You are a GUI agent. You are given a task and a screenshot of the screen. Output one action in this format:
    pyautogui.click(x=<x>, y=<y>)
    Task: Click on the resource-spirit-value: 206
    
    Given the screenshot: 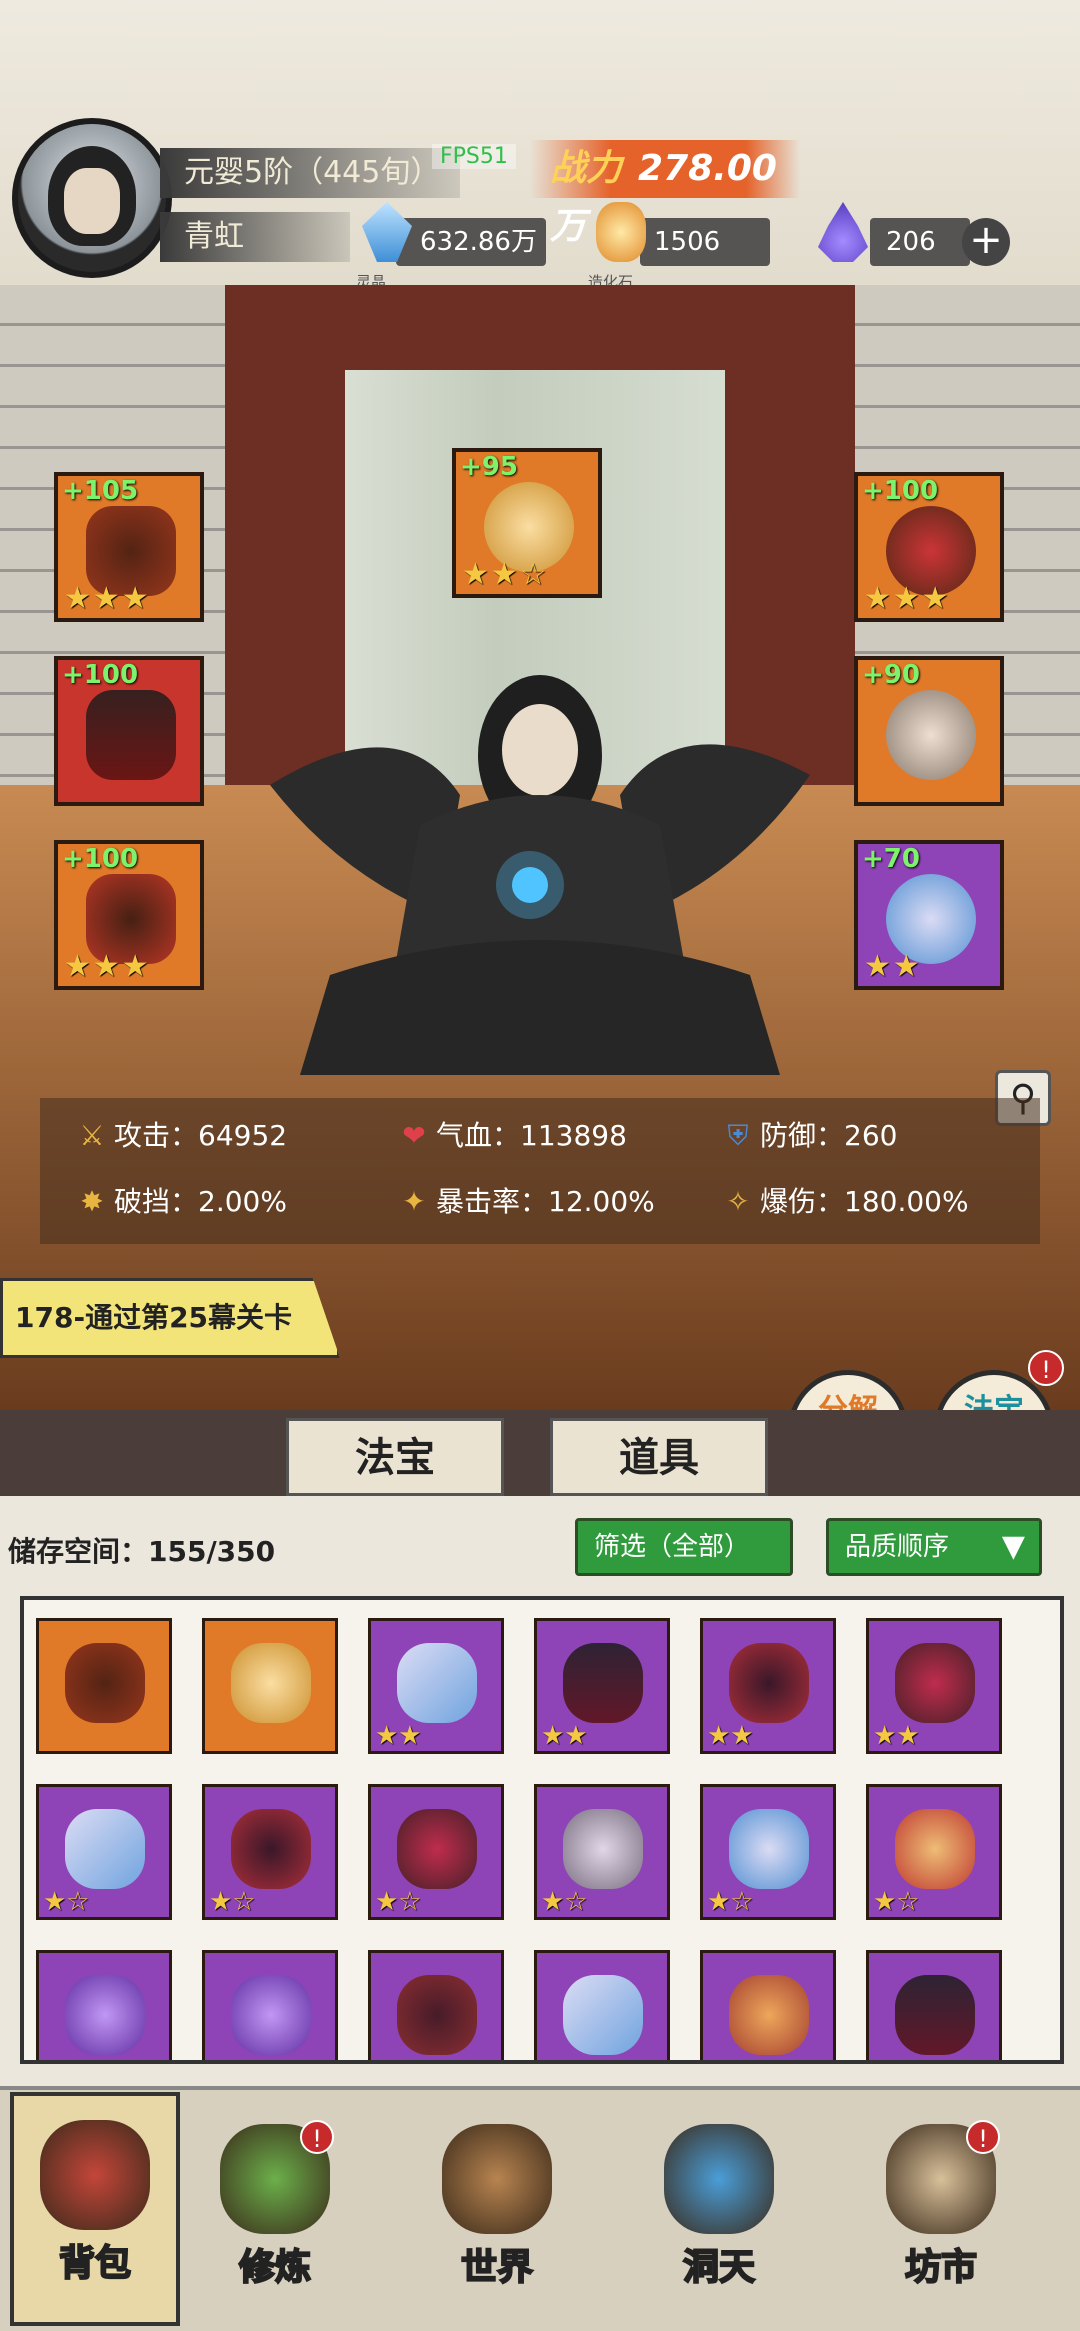 What is the action you would take?
    pyautogui.click(x=911, y=242)
    